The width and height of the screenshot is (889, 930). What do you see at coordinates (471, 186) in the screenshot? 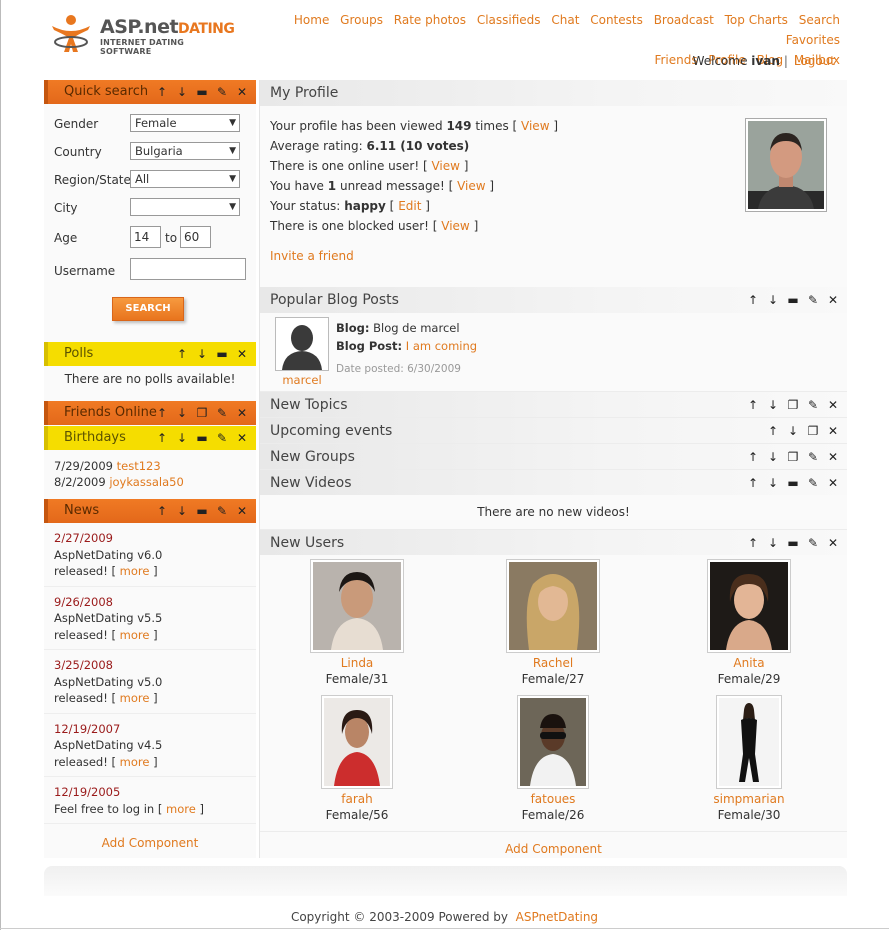
I see `view-messages-link: View` at bounding box center [471, 186].